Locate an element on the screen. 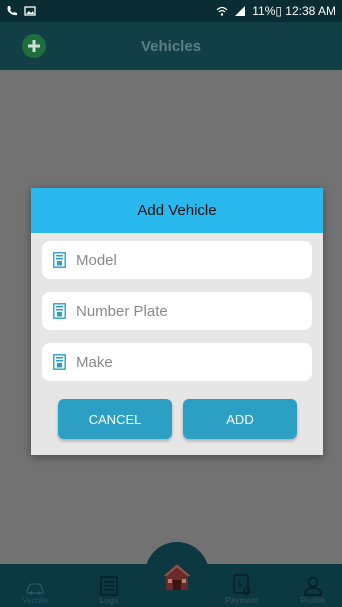 The width and height of the screenshot is (342, 607). nav-item-home is located at coordinates (177, 577).